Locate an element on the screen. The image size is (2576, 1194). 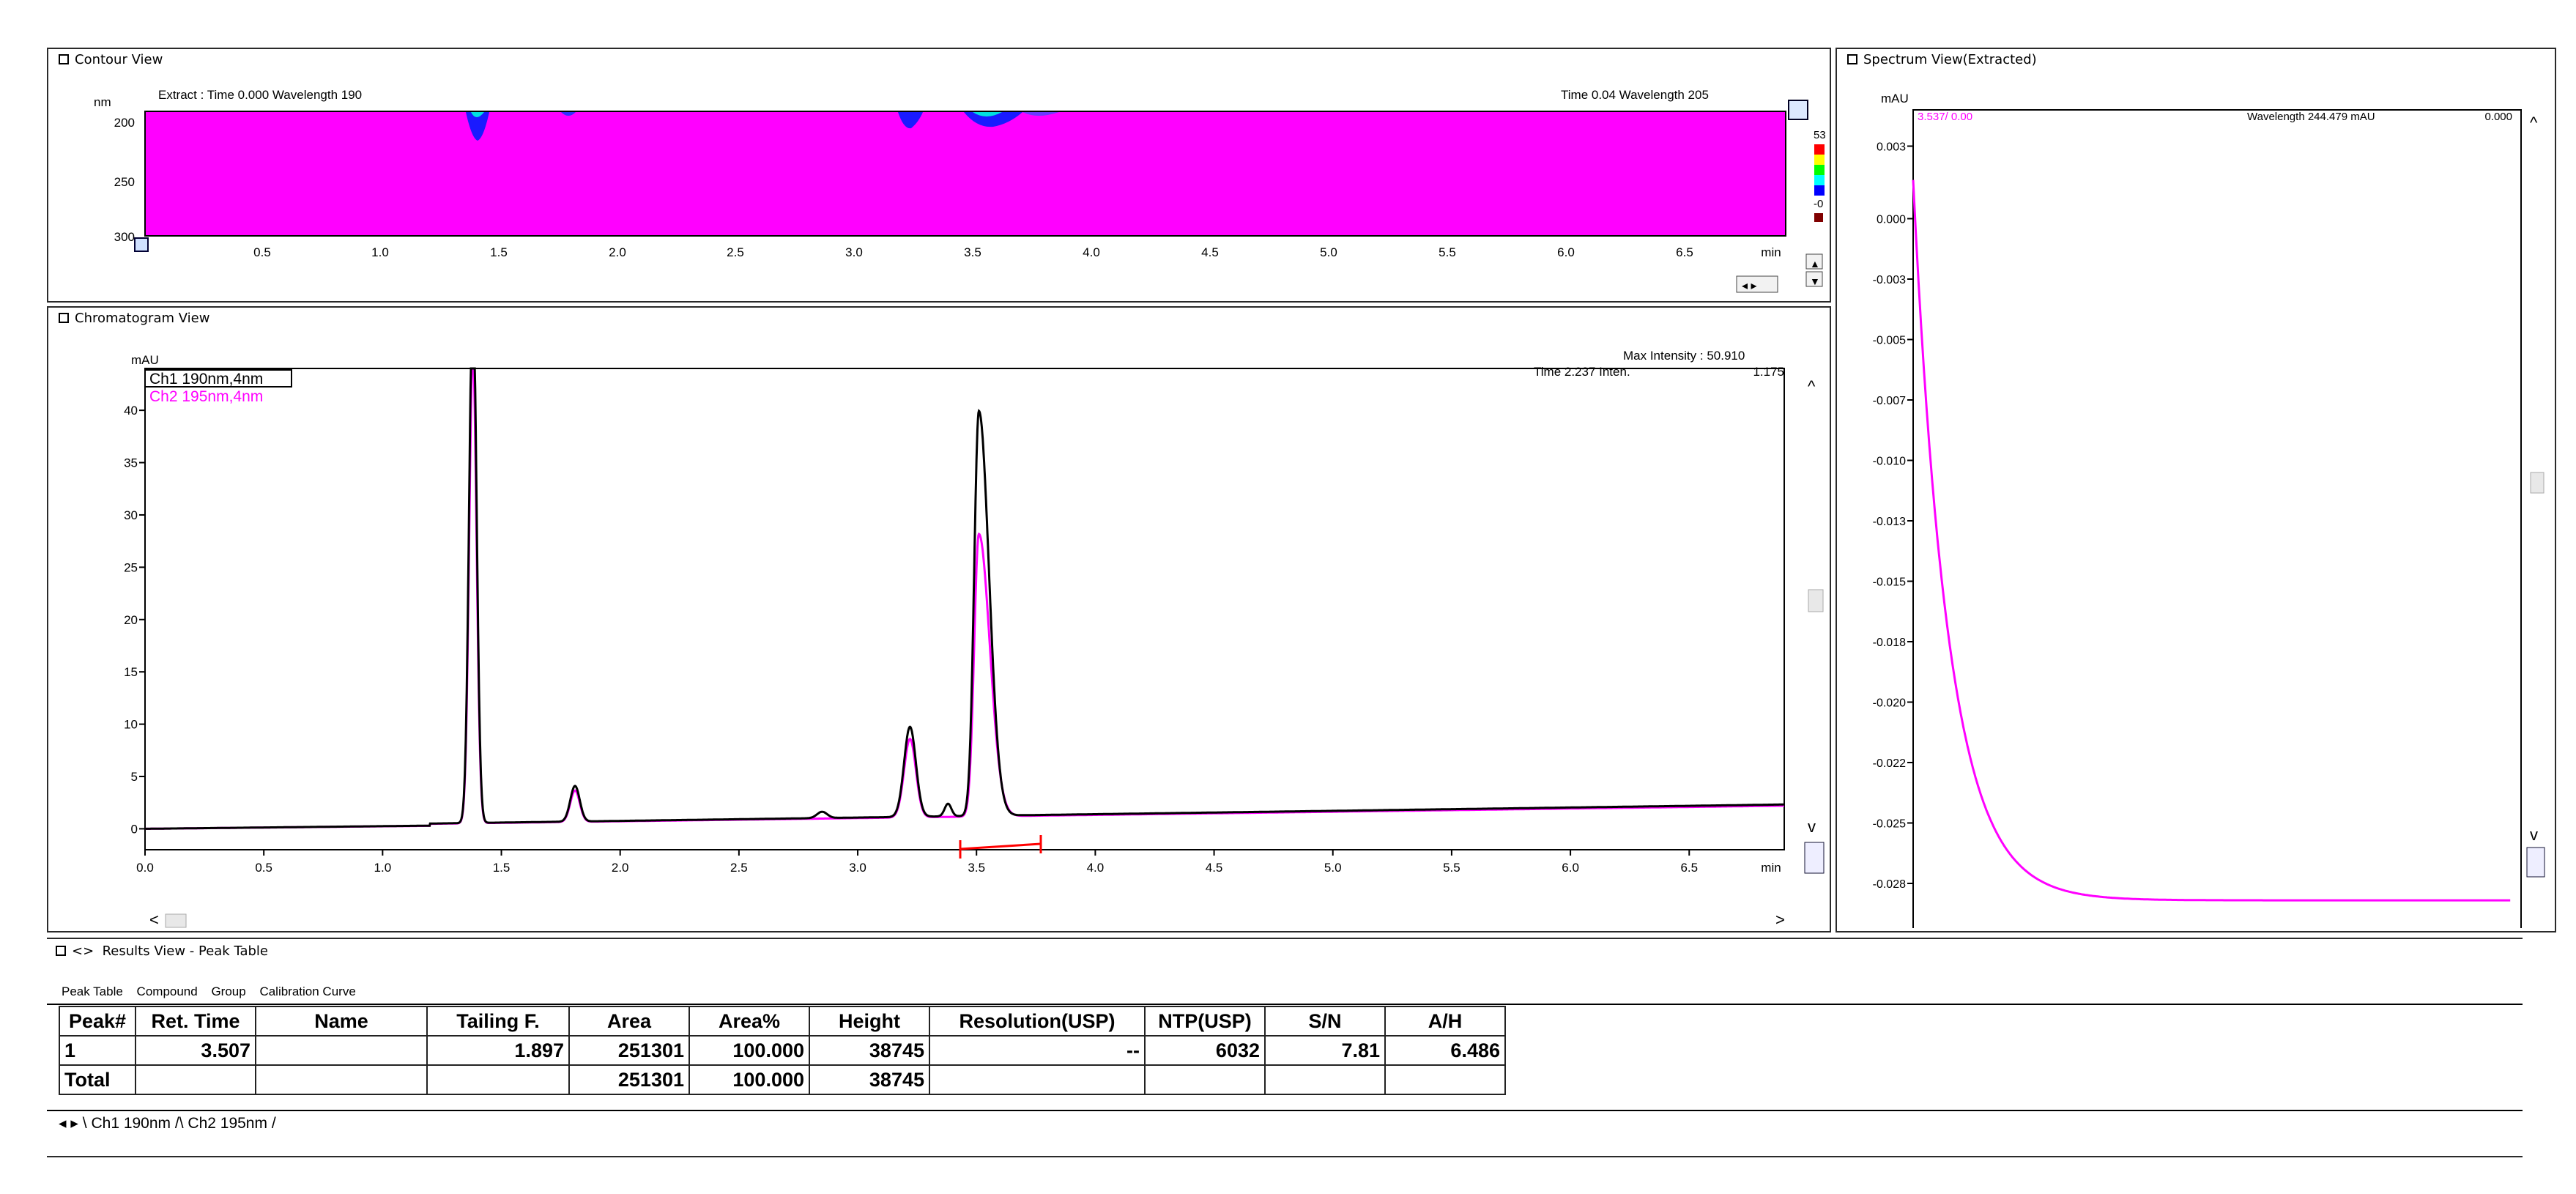
spectrum-y-unit: mAU is located at coordinates (1895, 98).